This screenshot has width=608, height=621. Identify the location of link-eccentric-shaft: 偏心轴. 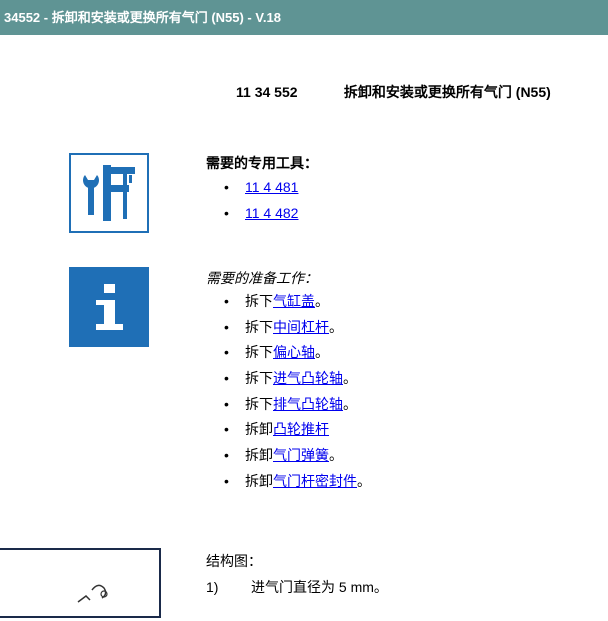
(294, 352).